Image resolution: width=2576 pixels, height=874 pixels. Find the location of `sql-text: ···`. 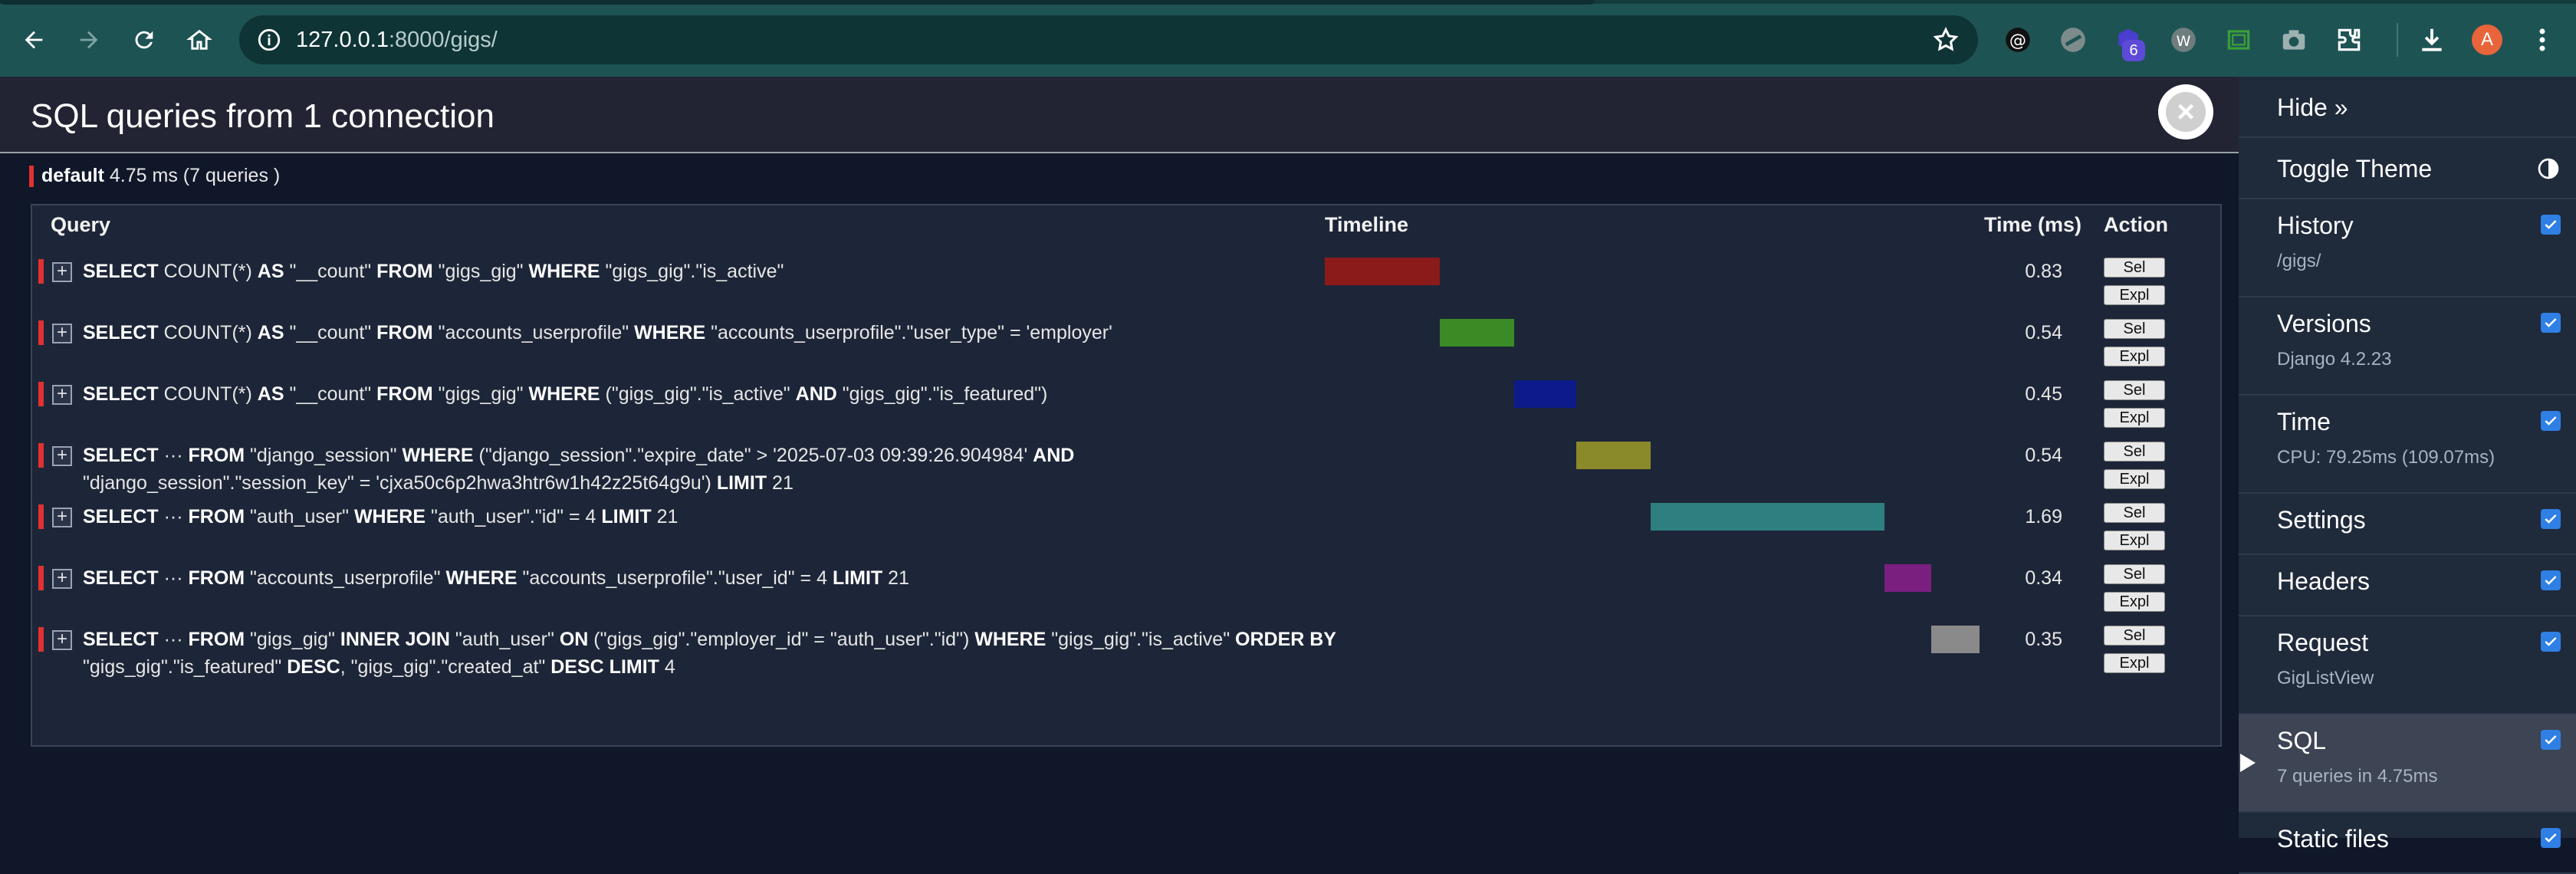

sql-text: ··· is located at coordinates (174, 456).